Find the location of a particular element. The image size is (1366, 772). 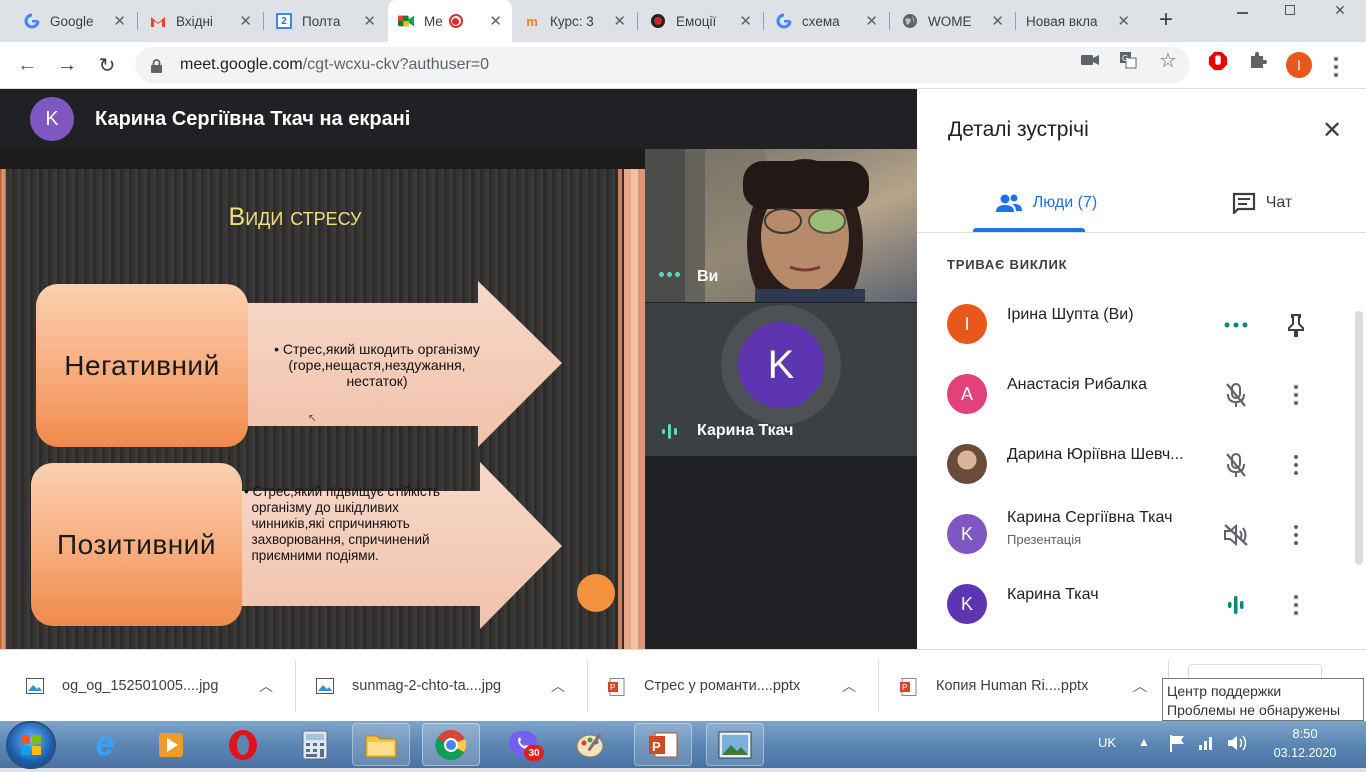

taskbar-chrome is located at coordinates (451, 744).